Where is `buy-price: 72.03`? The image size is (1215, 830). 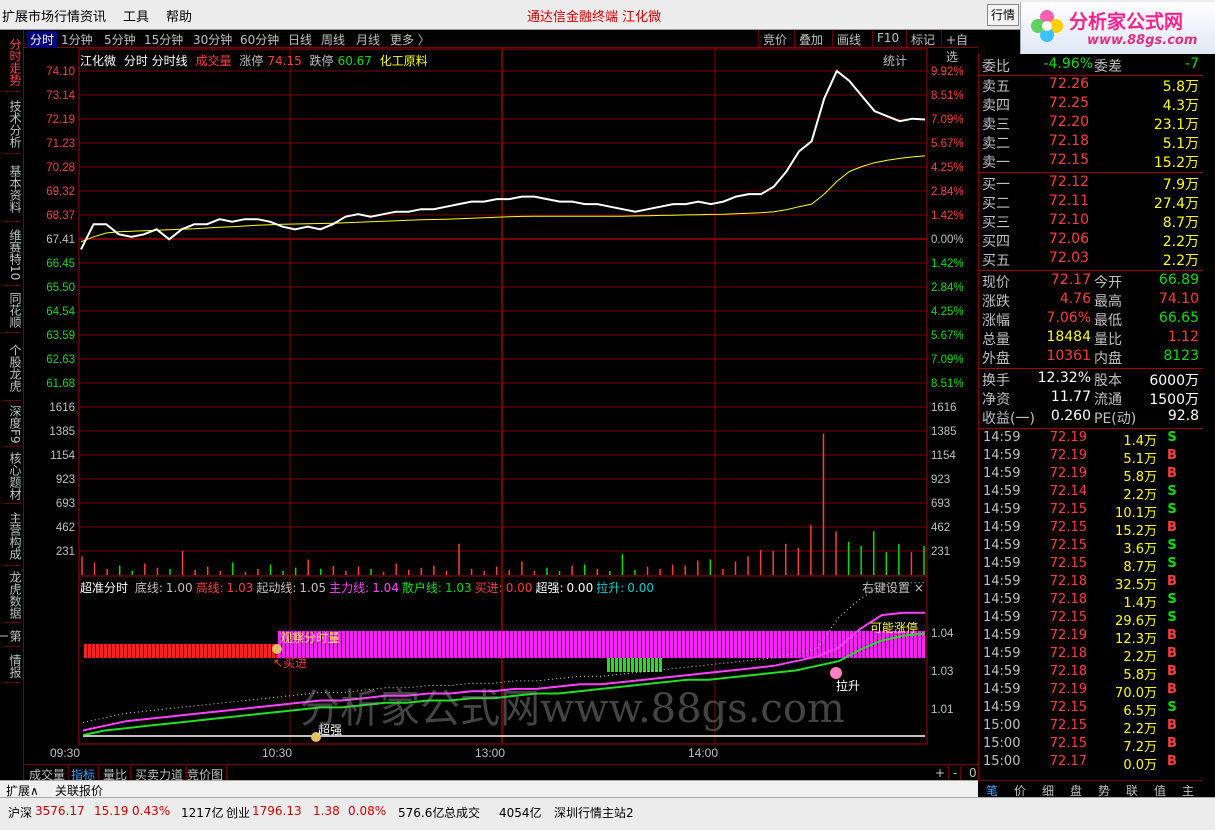
buy-price: 72.03 is located at coordinates (1068, 258).